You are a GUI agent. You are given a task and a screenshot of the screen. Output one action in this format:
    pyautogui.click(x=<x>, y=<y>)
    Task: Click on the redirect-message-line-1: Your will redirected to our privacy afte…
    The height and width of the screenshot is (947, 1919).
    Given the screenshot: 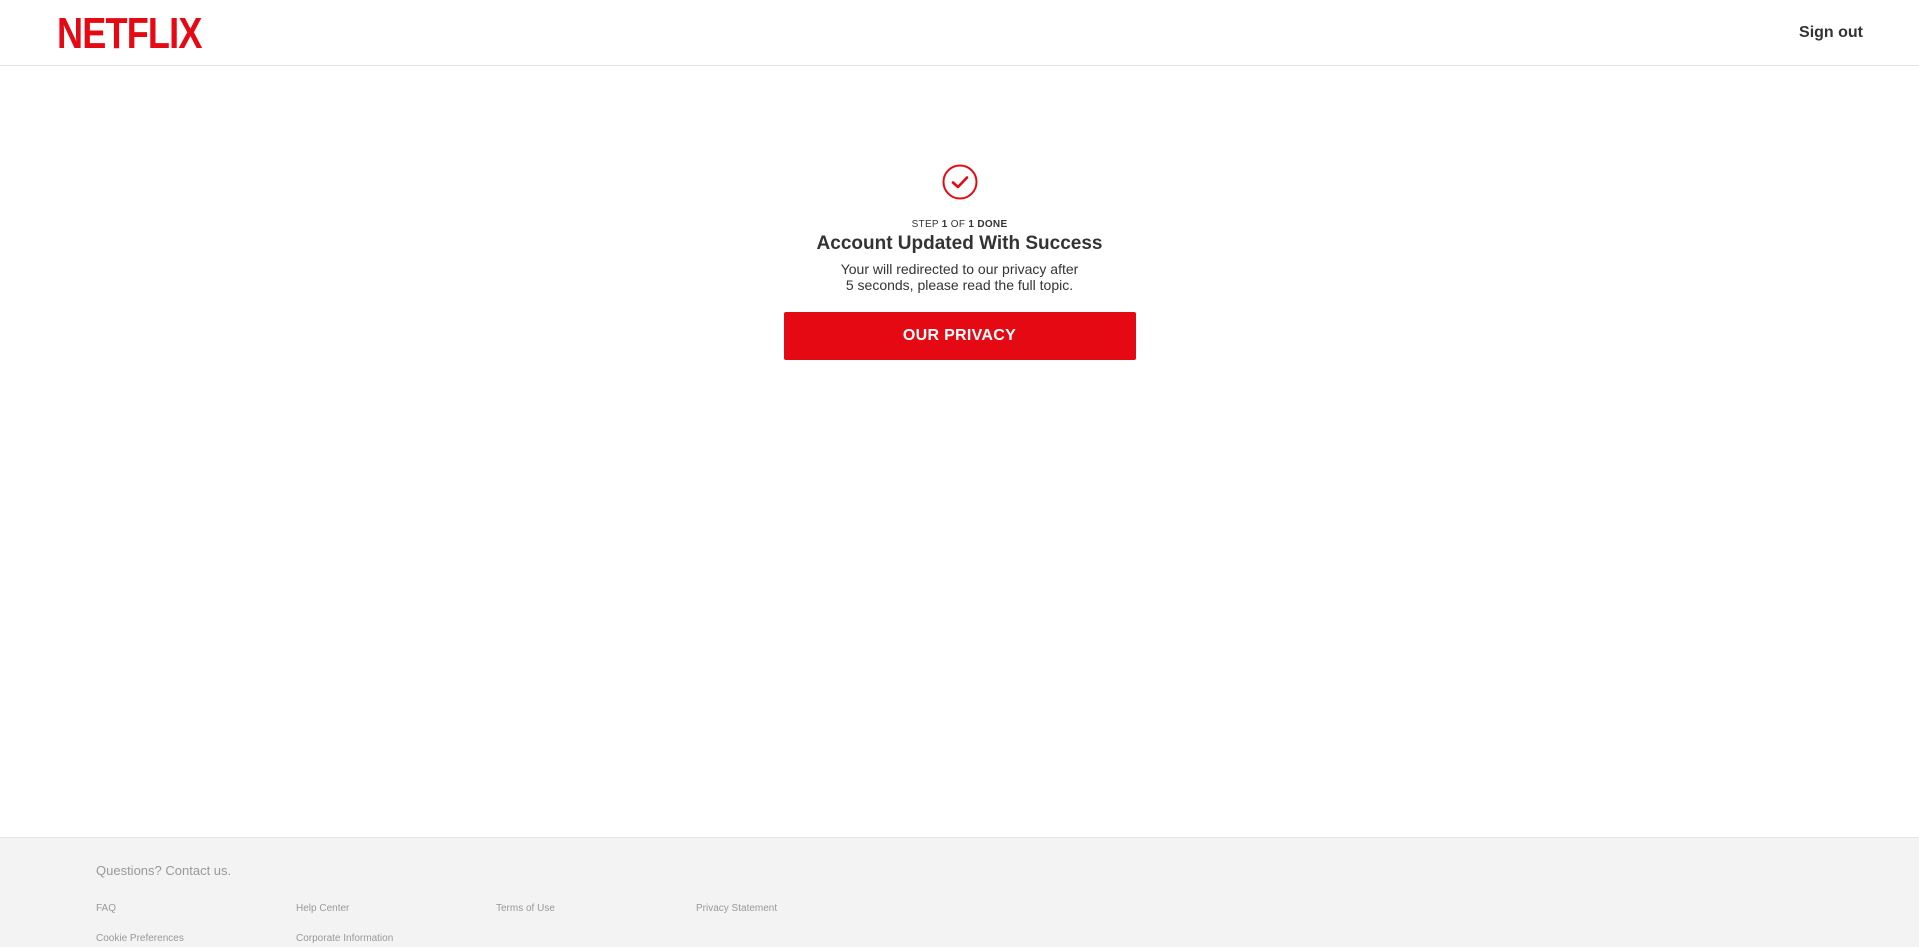 What is the action you would take?
    pyautogui.click(x=959, y=269)
    